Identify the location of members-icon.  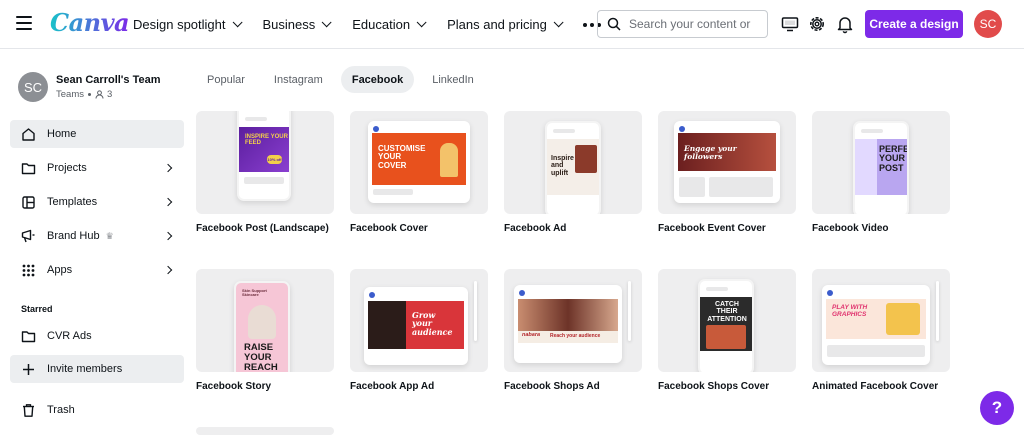
(99, 94).